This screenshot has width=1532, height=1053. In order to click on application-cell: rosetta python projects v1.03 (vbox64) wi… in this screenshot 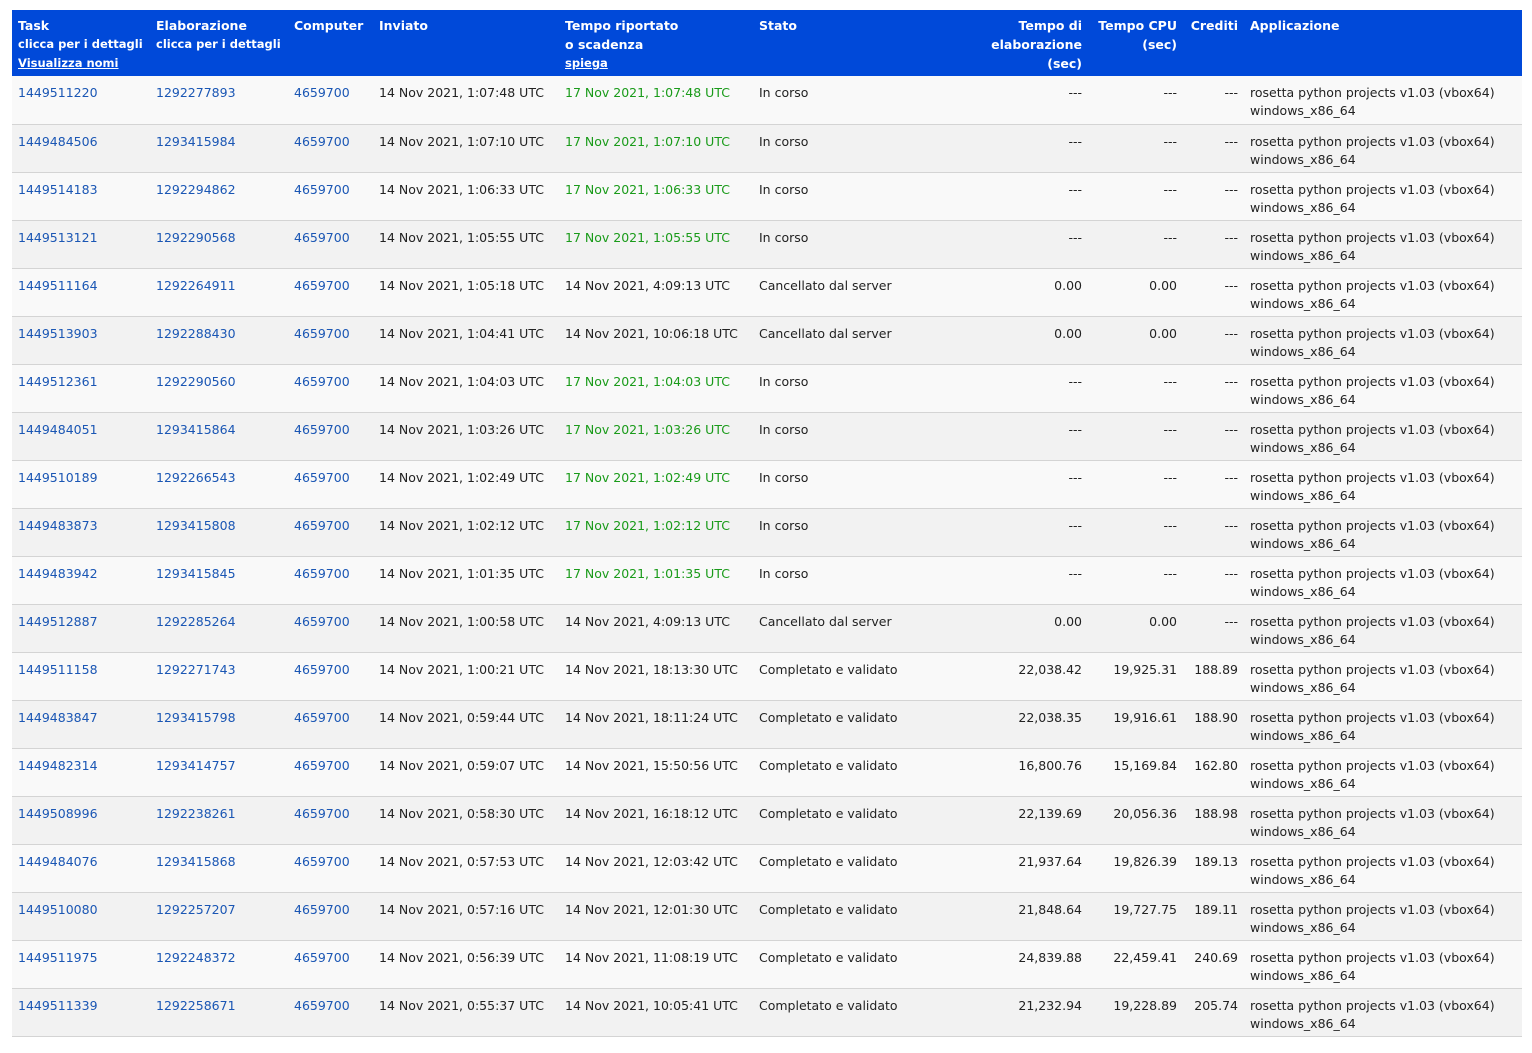, I will do `click(1383, 916)`.